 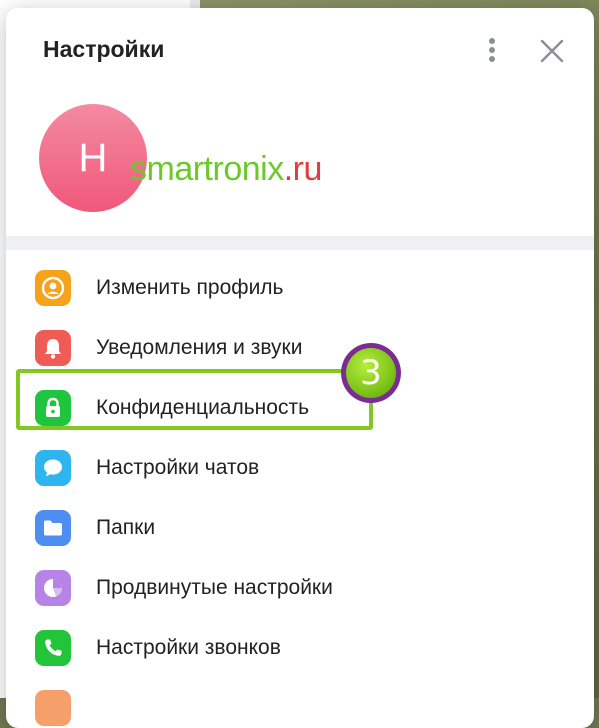 I want to click on avatar-letter: H, so click(x=93, y=157).